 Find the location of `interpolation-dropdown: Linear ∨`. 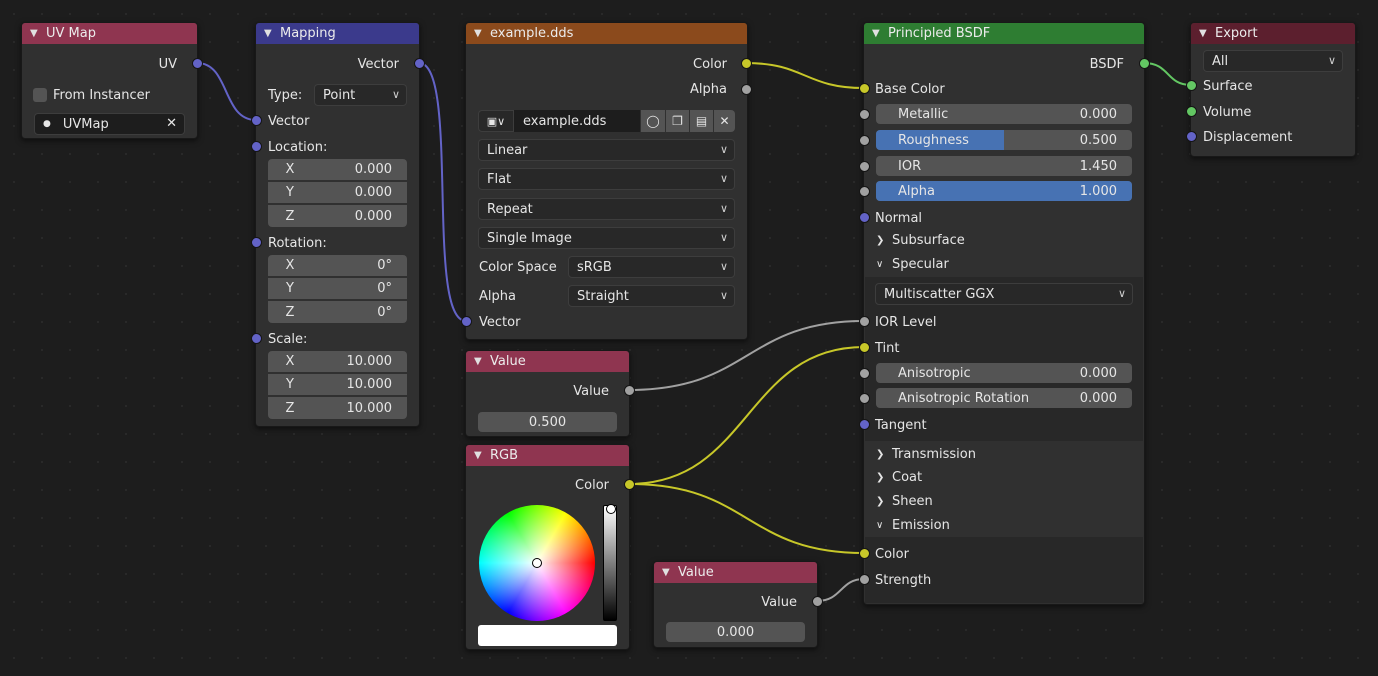

interpolation-dropdown: Linear ∨ is located at coordinates (606, 150).